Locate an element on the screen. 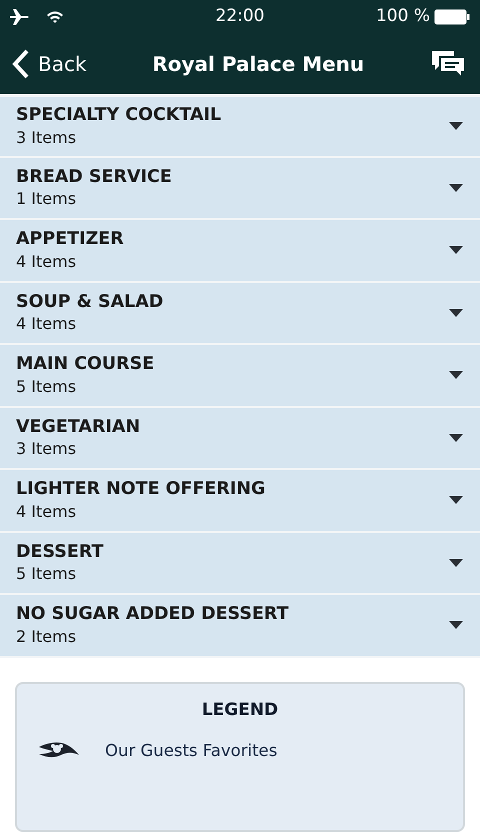  screen-title: Royal Palace Menu is located at coordinates (258, 64).